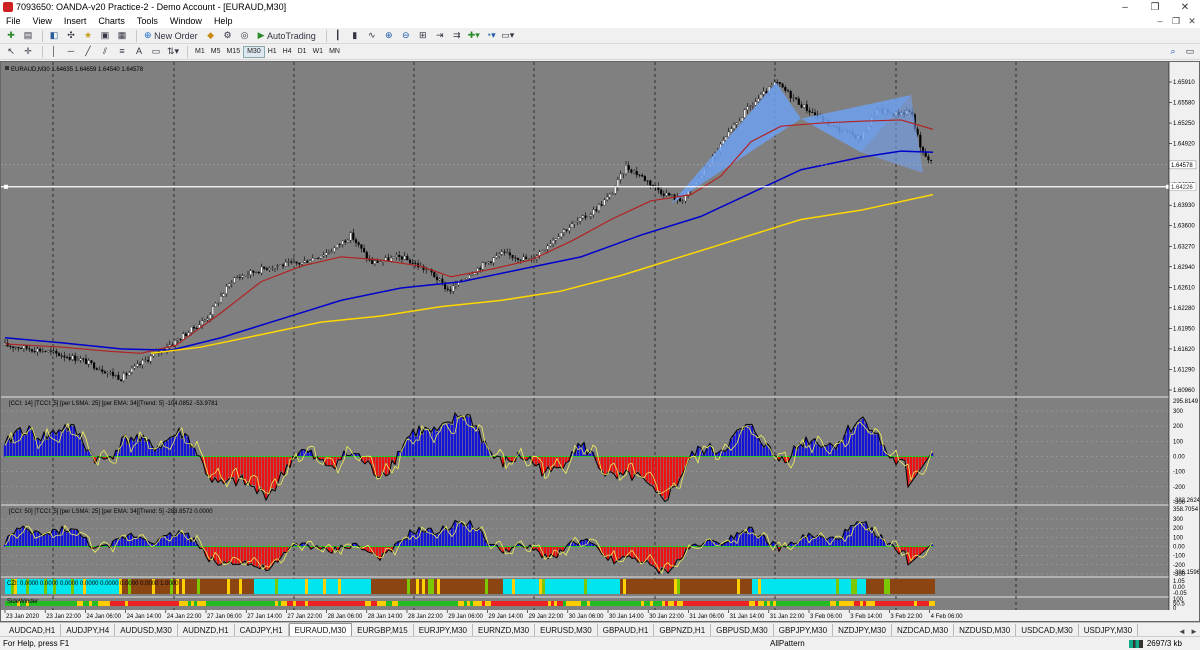 The image size is (1200, 650). I want to click on minimize-button: –, so click(1125, 7).